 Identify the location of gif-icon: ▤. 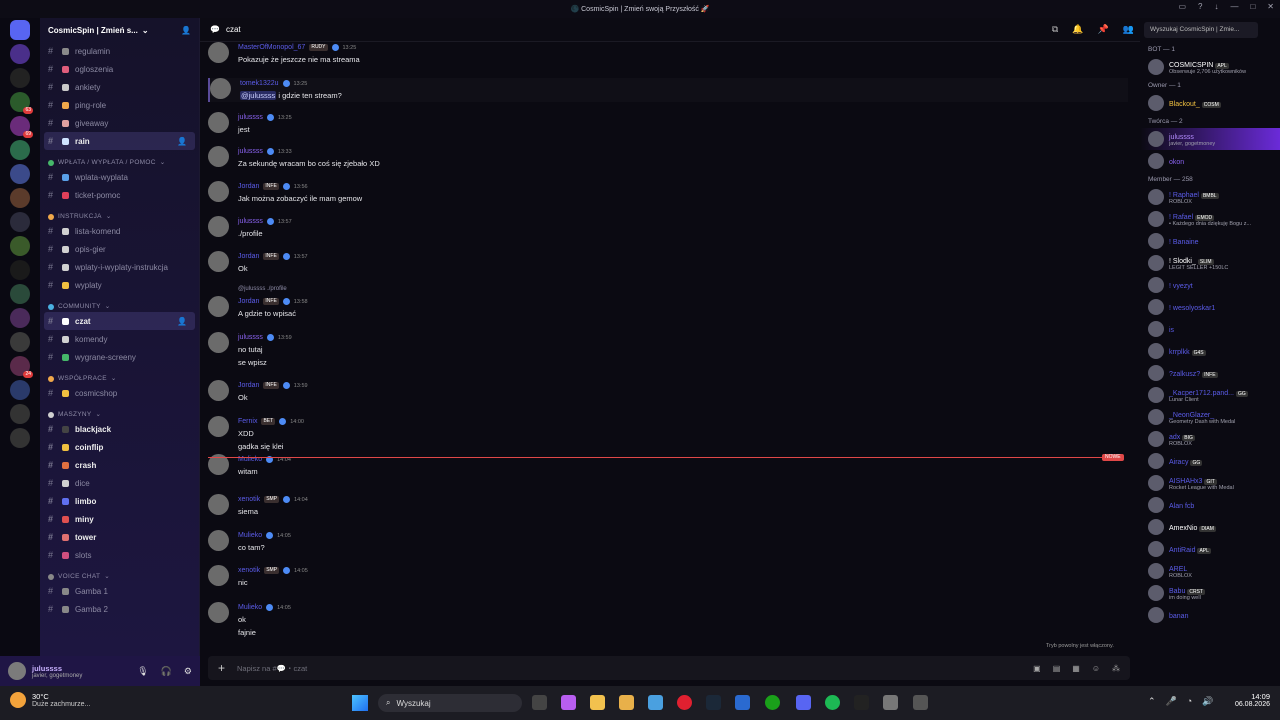
(1057, 668).